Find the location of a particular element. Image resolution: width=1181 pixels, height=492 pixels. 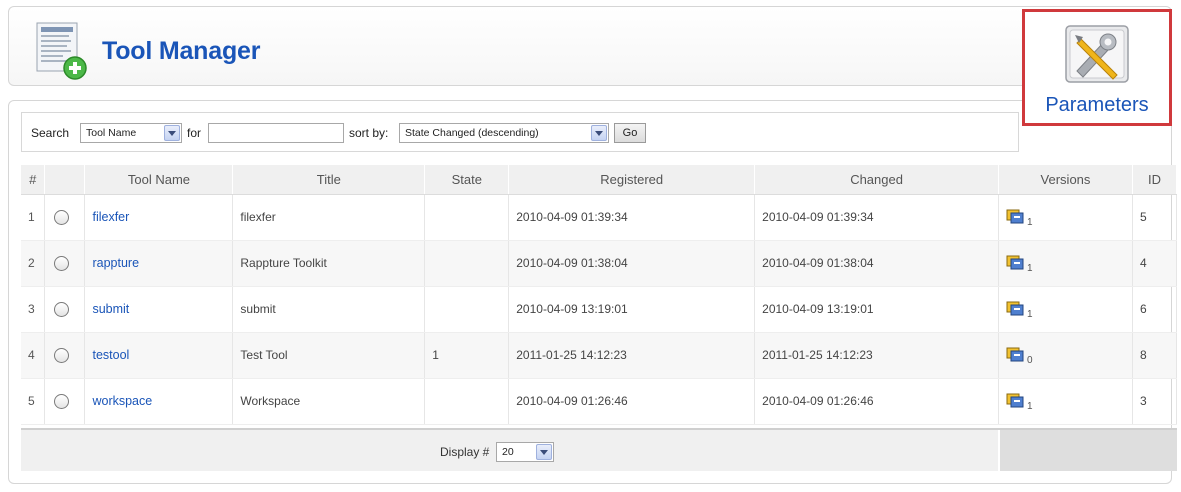

tool-changed: 2010-04-09 01:39:34 is located at coordinates (877, 217).